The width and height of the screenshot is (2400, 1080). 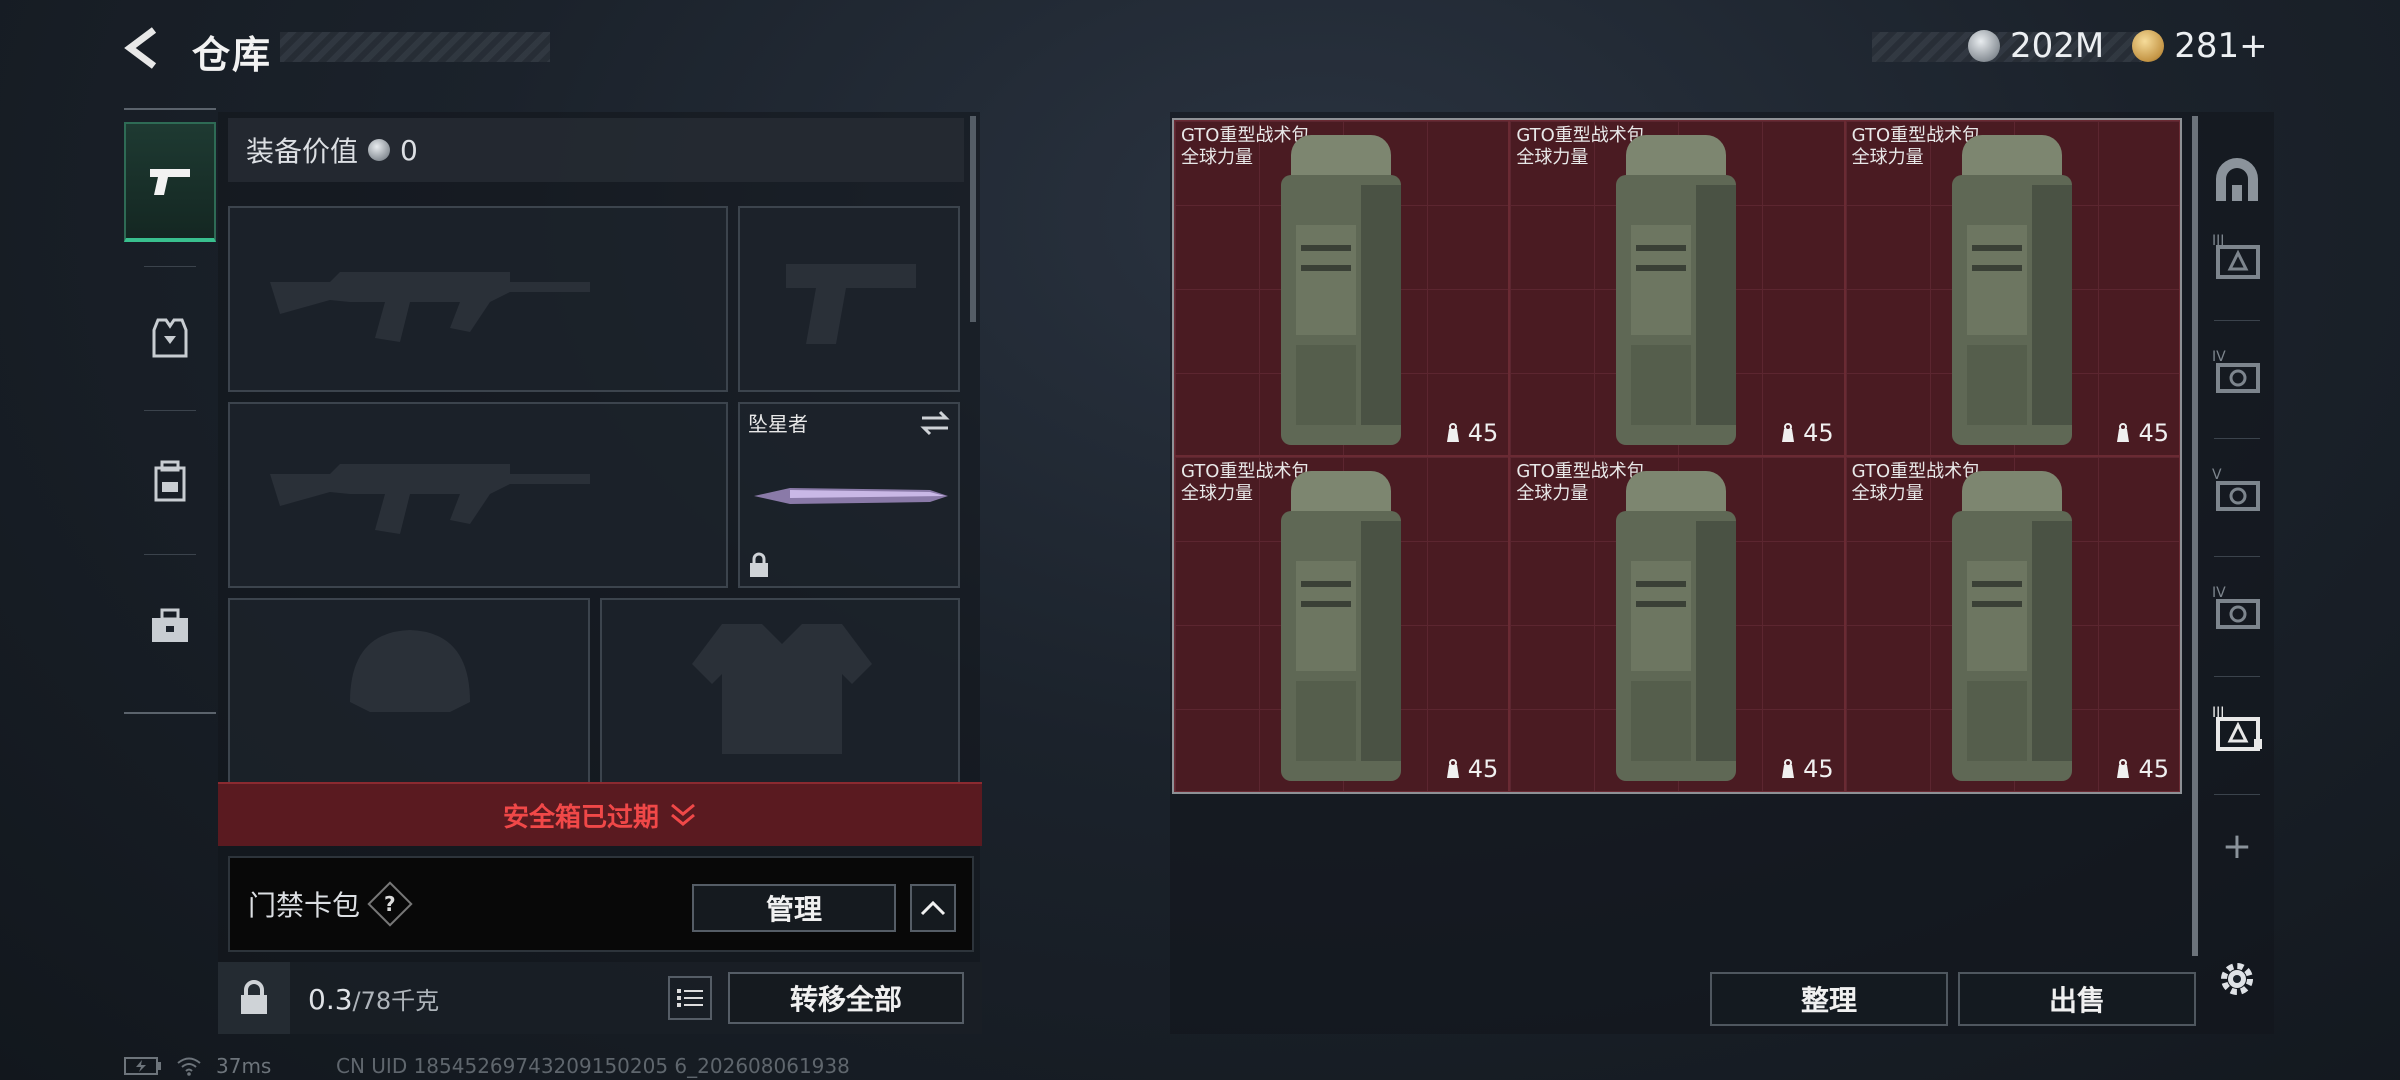 I want to click on transfer-all-button: 转移全部, so click(x=846, y=998).